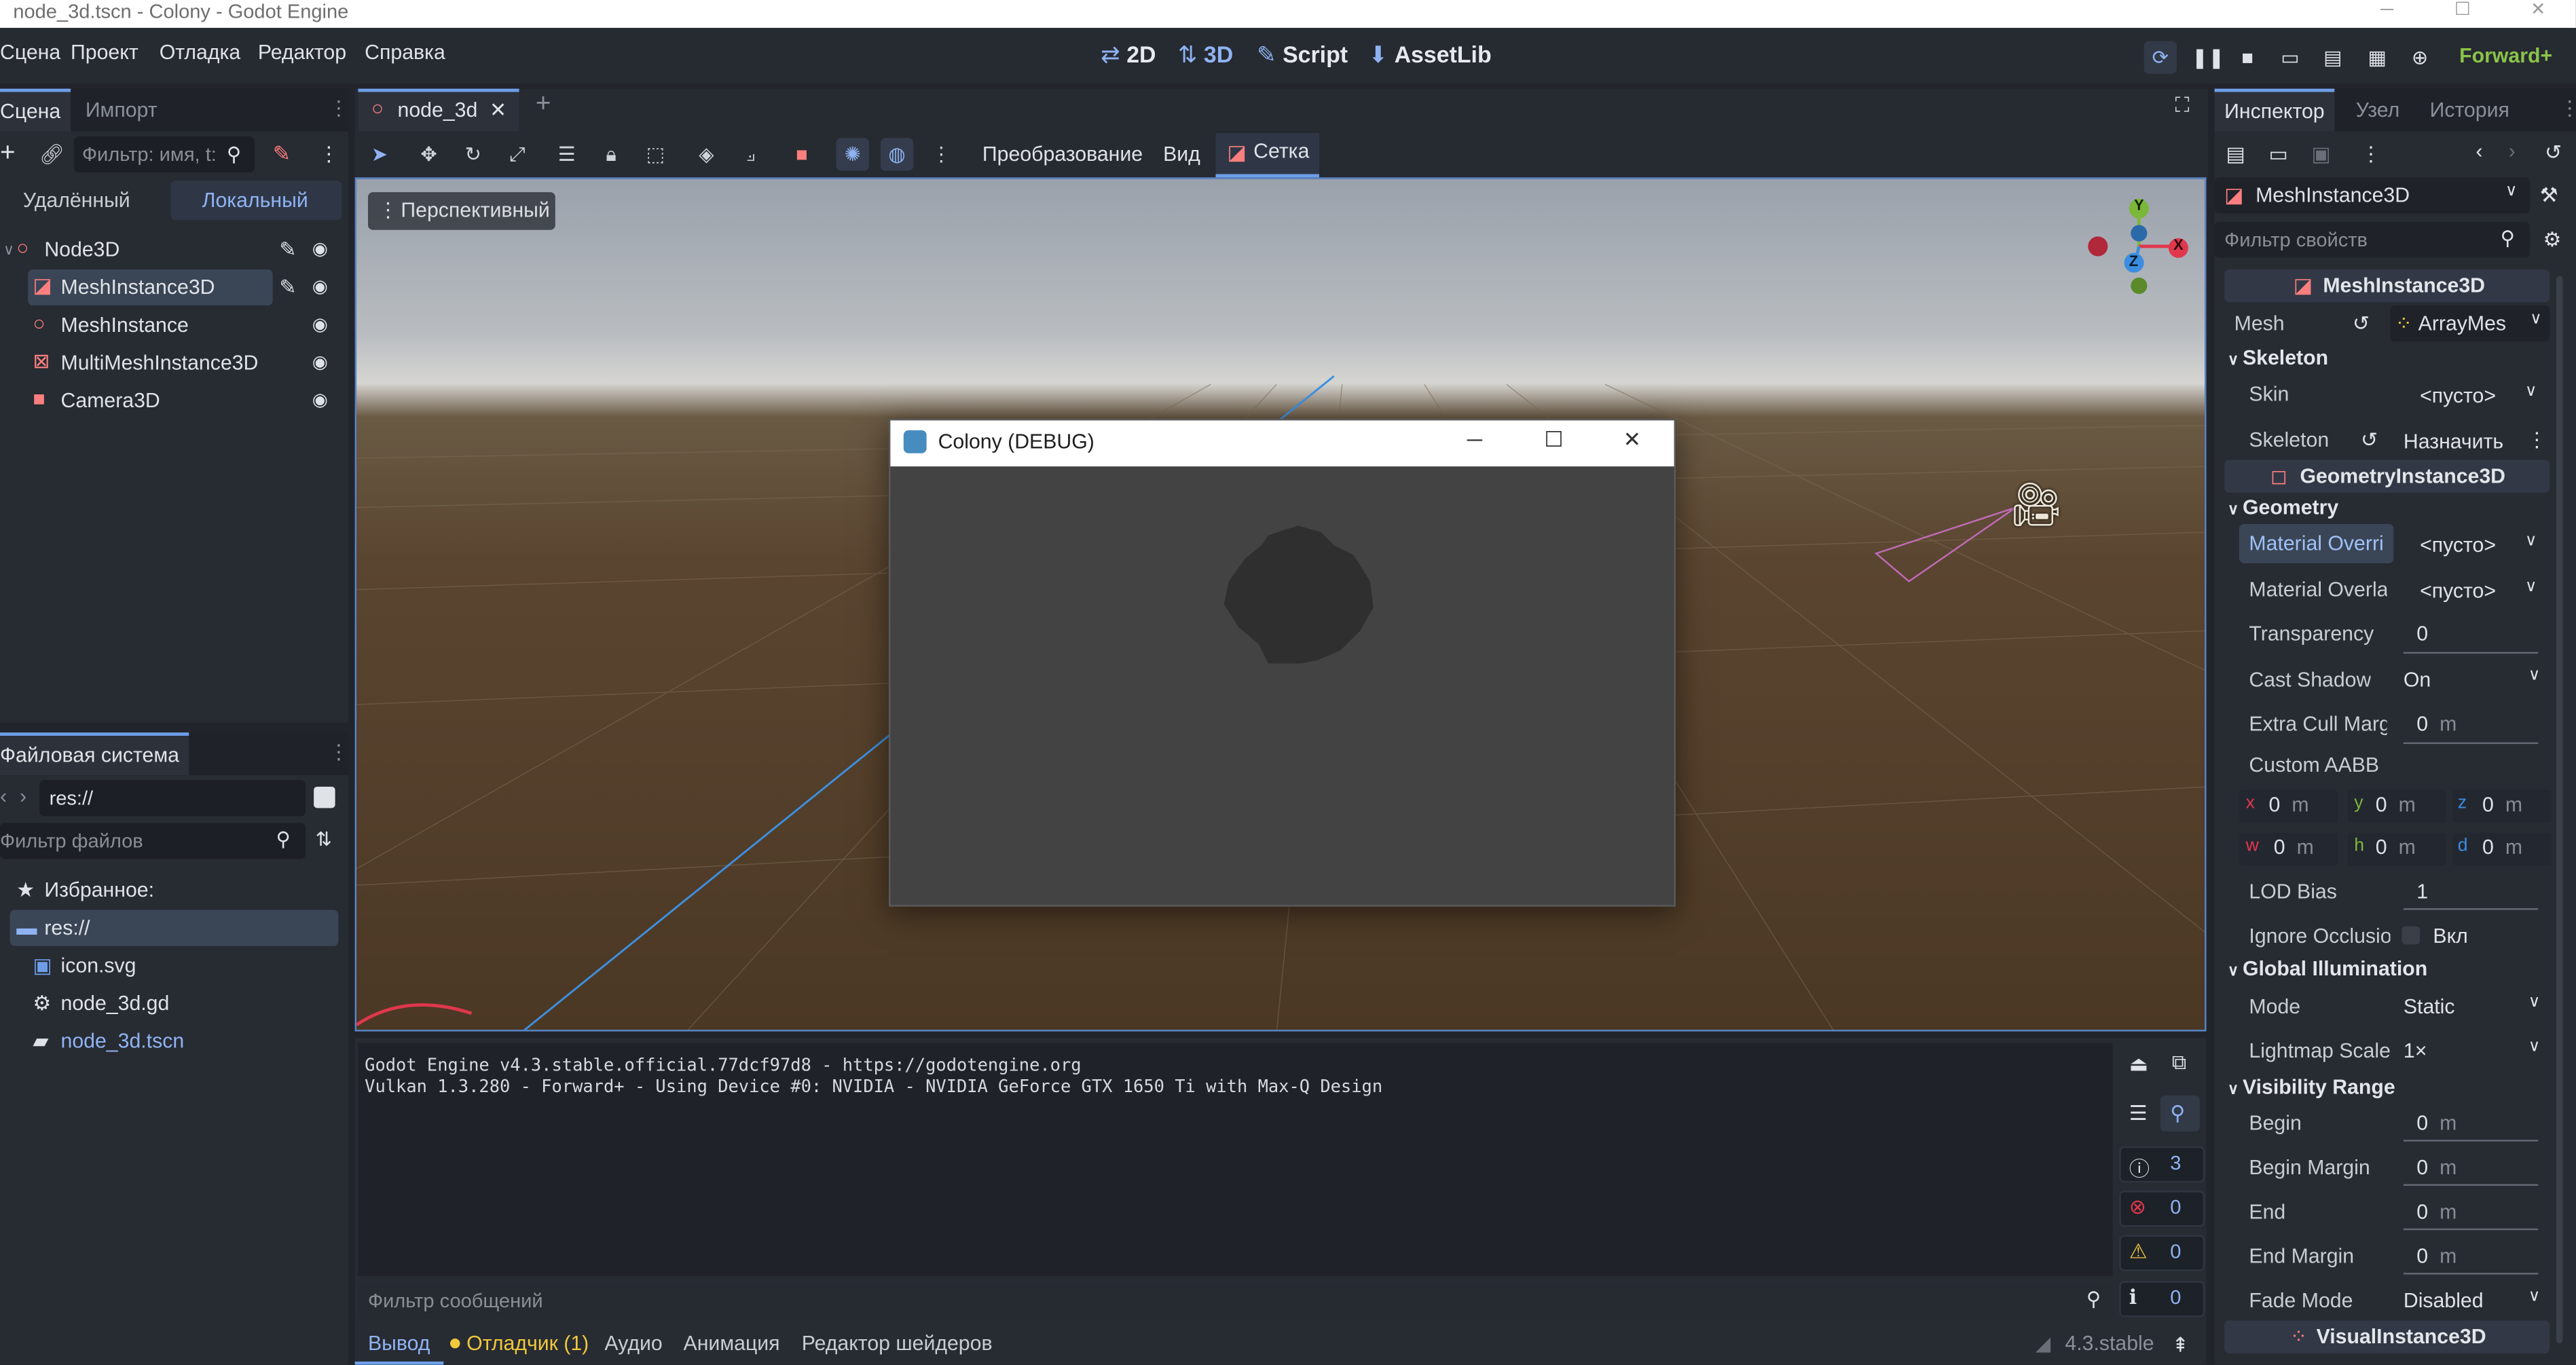 Image resolution: width=2576 pixels, height=1365 pixels. What do you see at coordinates (2453, 441) in the screenshot?
I see `skeleton-assign-button: Назначить` at bounding box center [2453, 441].